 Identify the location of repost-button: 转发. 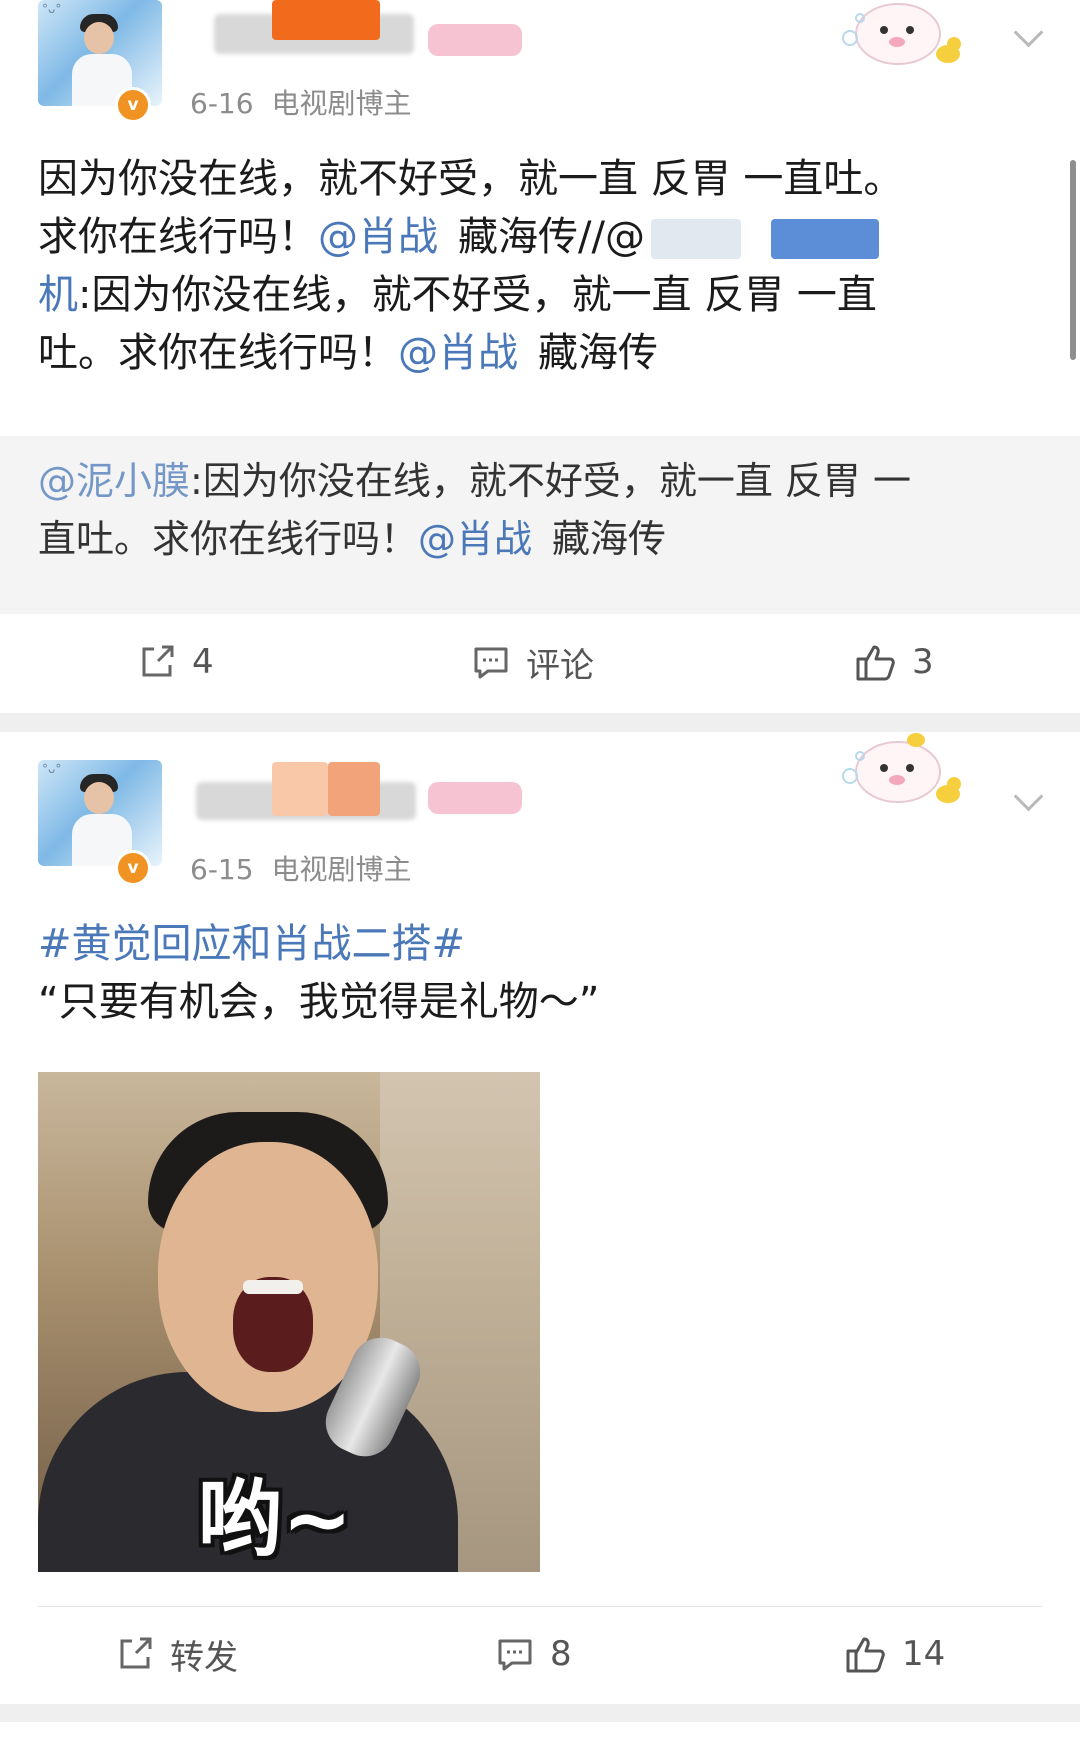
(177, 1654).